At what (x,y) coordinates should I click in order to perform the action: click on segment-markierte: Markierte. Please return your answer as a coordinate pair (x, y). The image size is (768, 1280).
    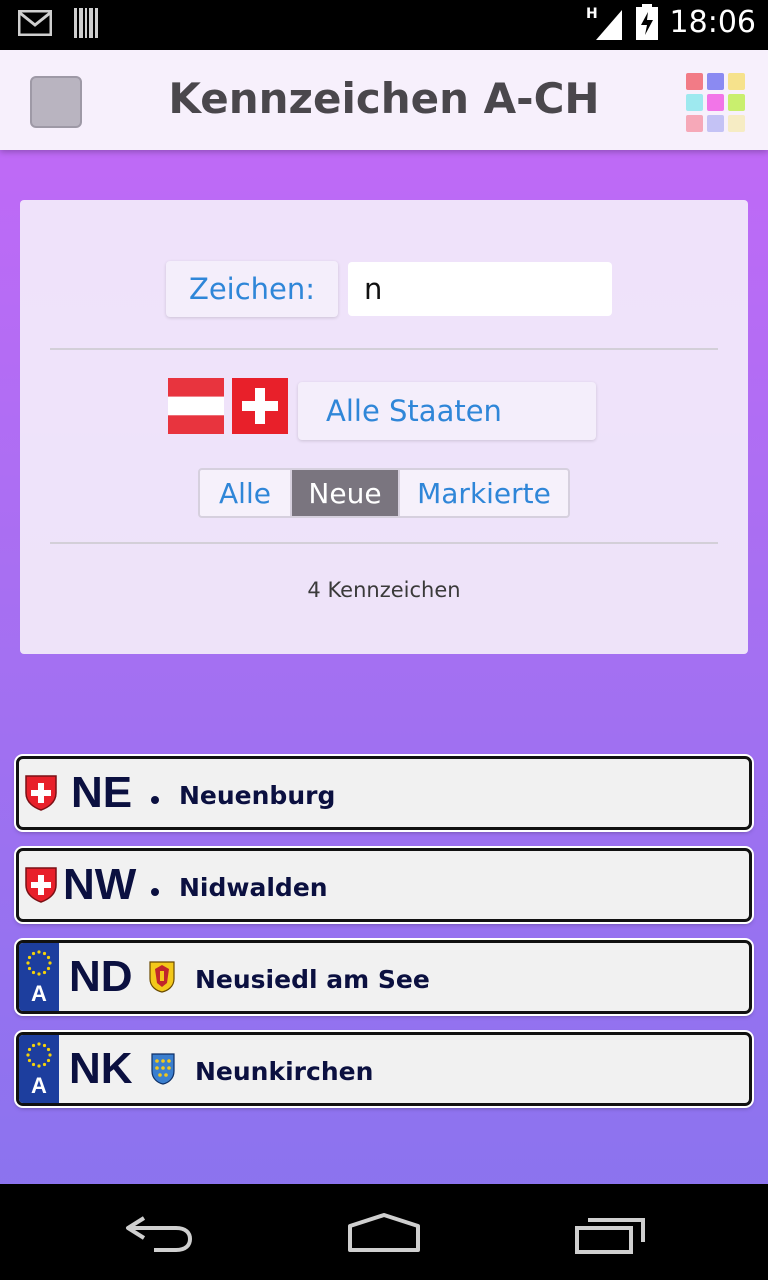
    Looking at the image, I should click on (484, 493).